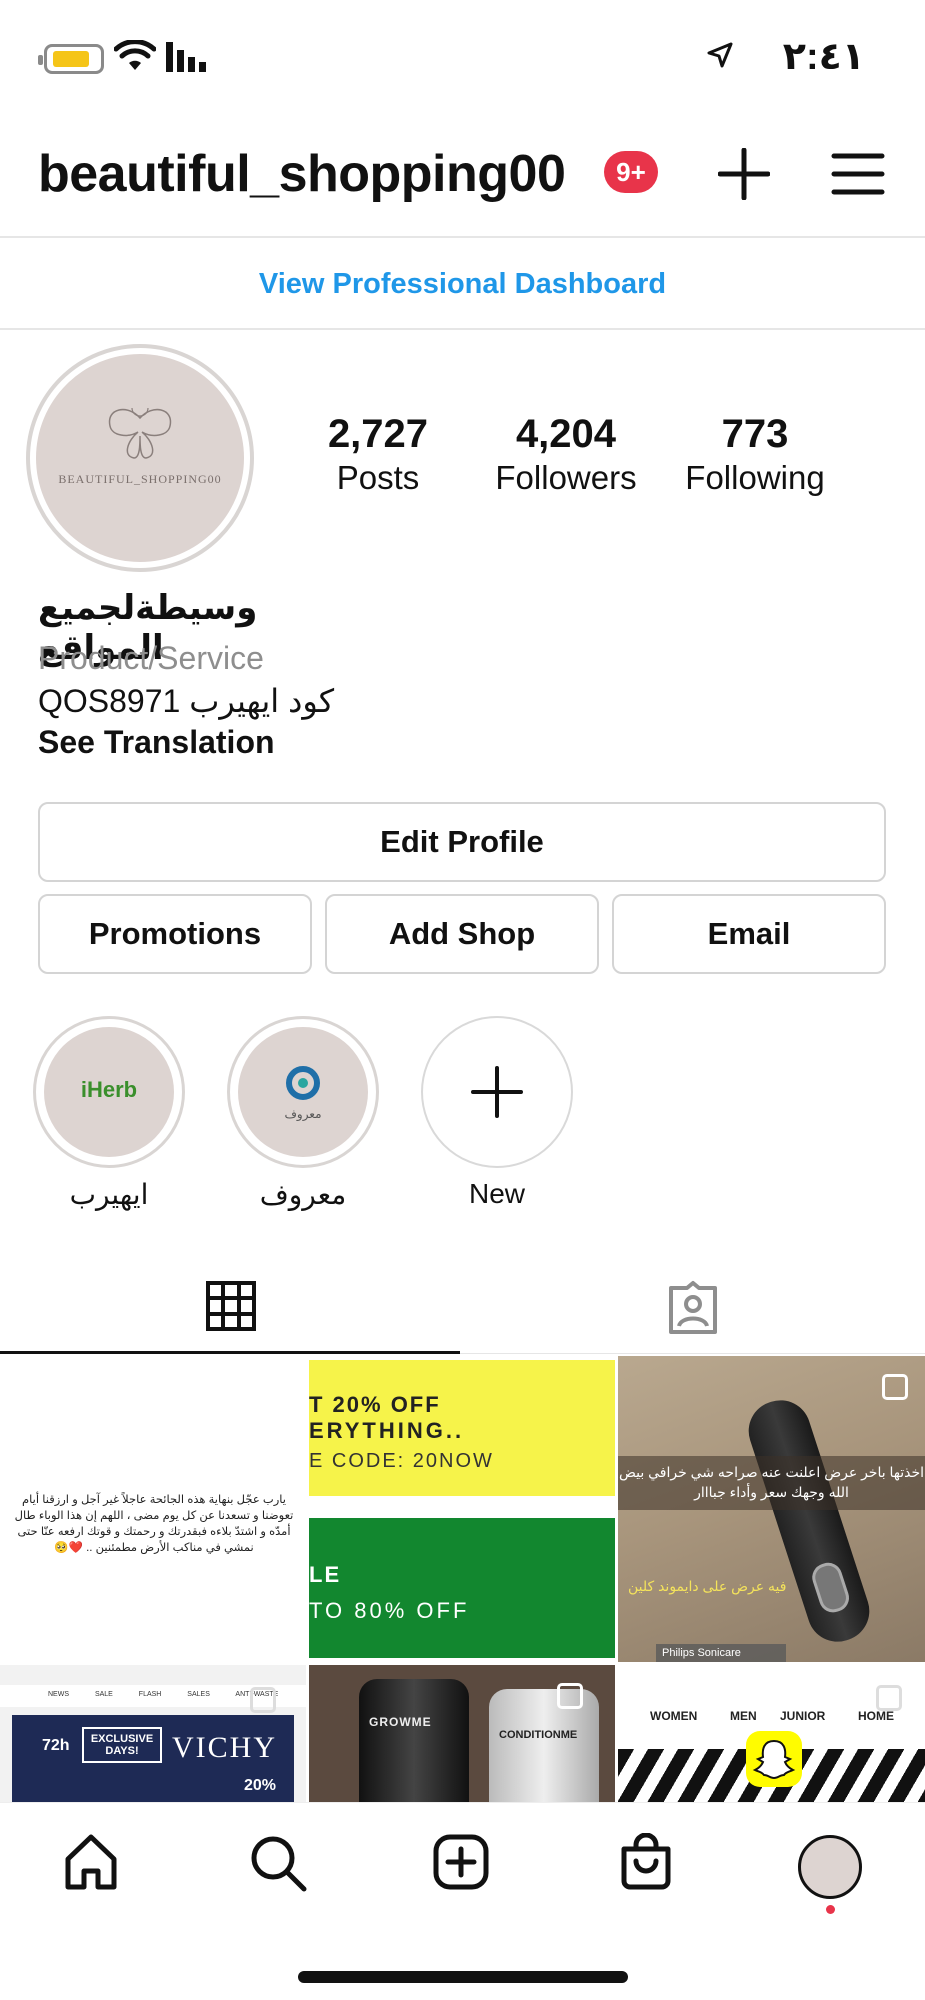  Describe the element at coordinates (302, 174) in the screenshot. I see `username: beautiful_shopping00` at that location.